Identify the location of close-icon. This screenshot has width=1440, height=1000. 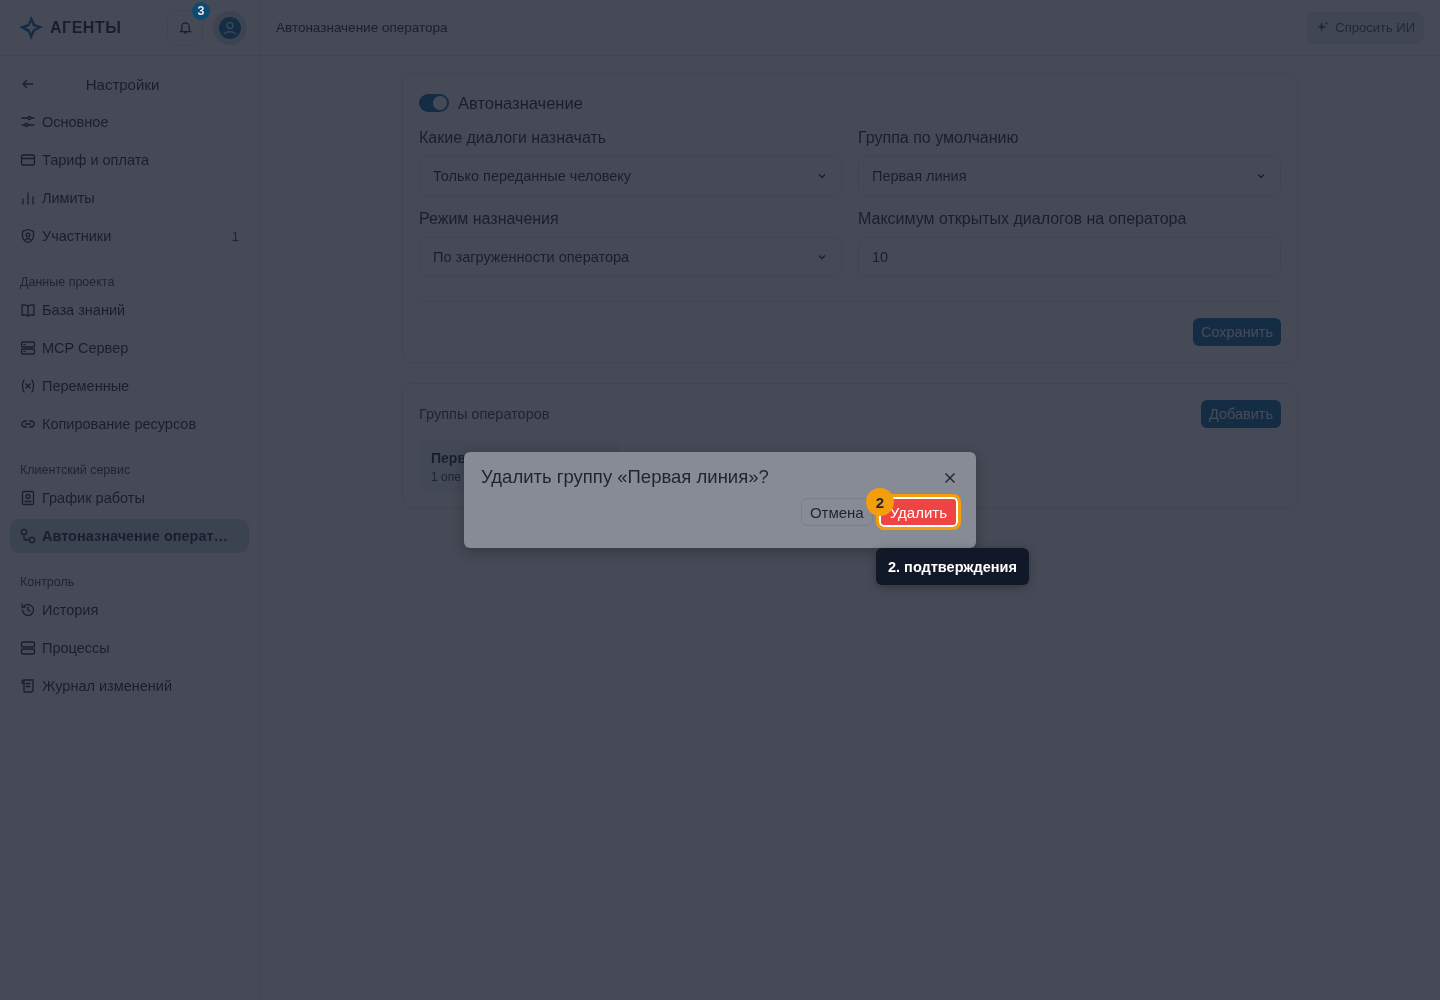
(950, 478).